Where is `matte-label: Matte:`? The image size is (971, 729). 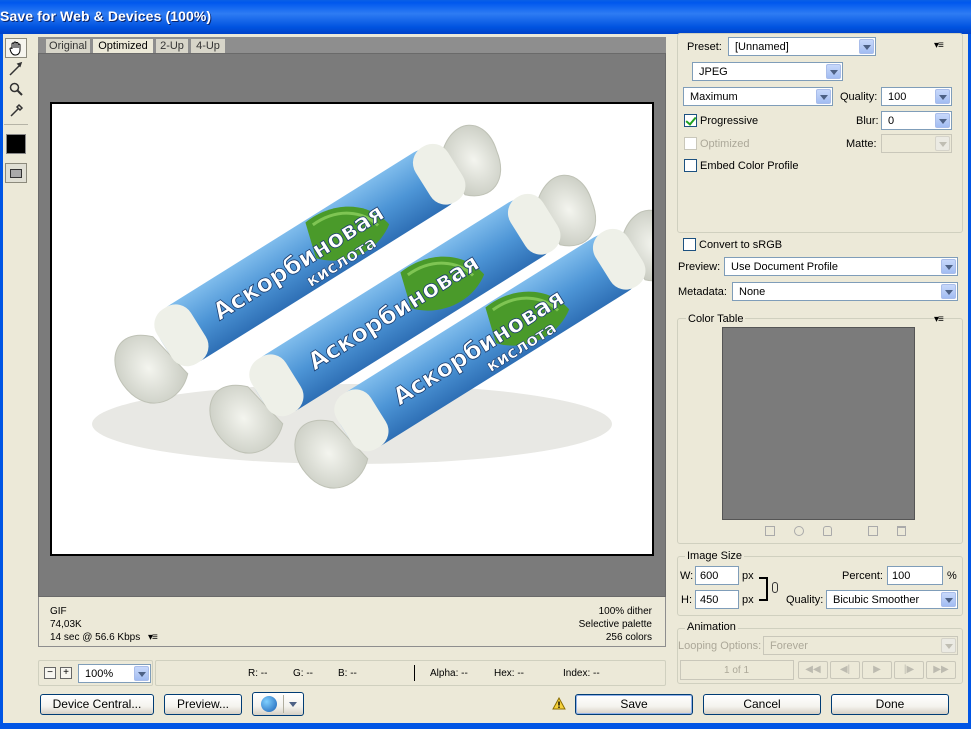 matte-label: Matte: is located at coordinates (861, 144).